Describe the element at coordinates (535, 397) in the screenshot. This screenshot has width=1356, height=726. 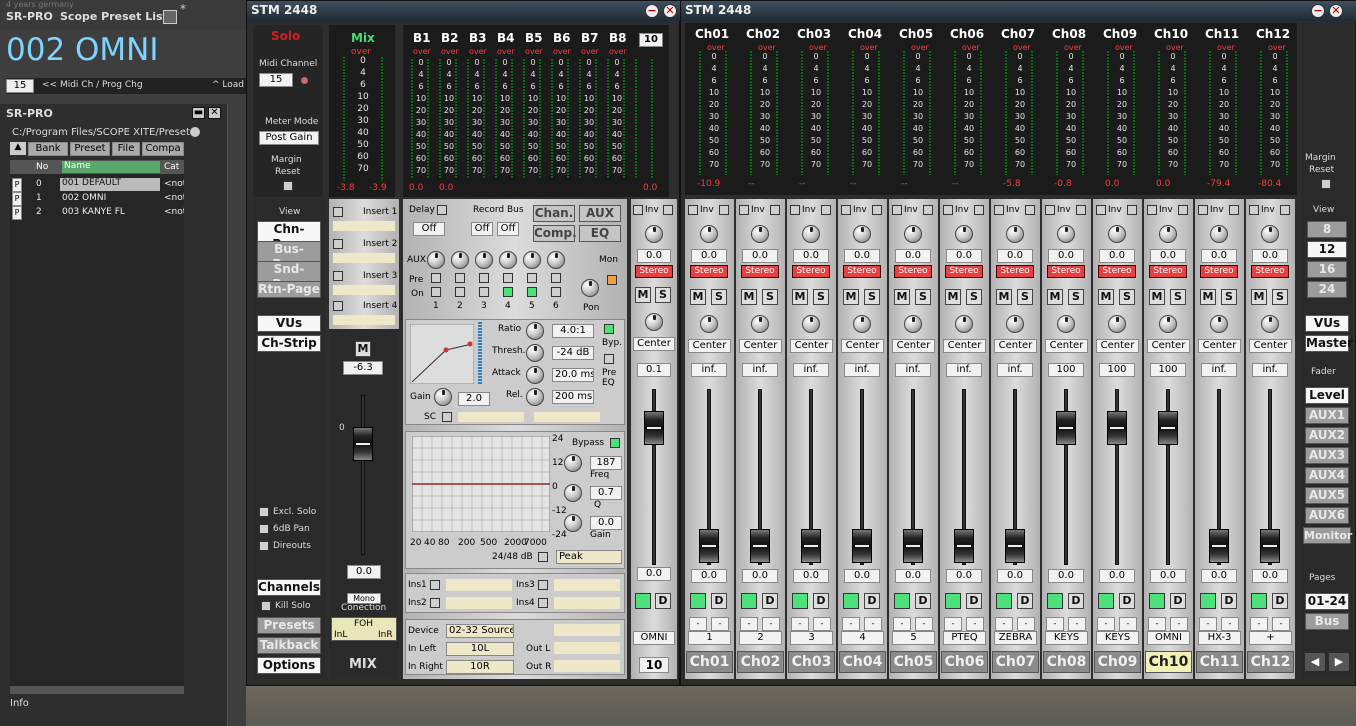
I see `release-knob` at that location.